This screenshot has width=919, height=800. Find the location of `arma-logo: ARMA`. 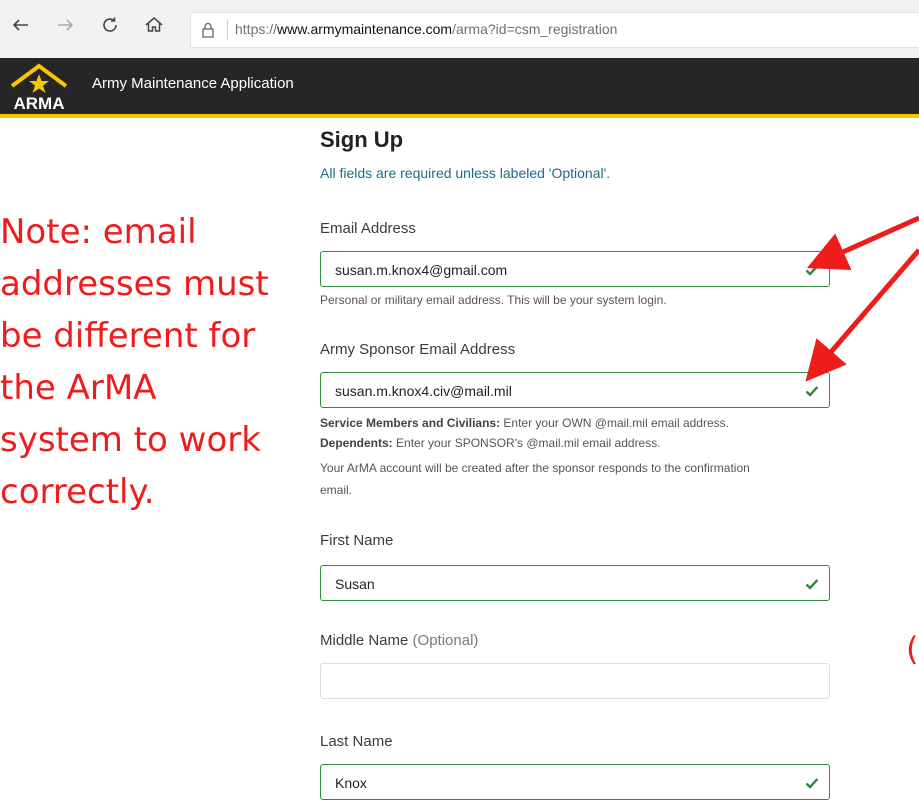

arma-logo: ARMA is located at coordinates (39, 86).